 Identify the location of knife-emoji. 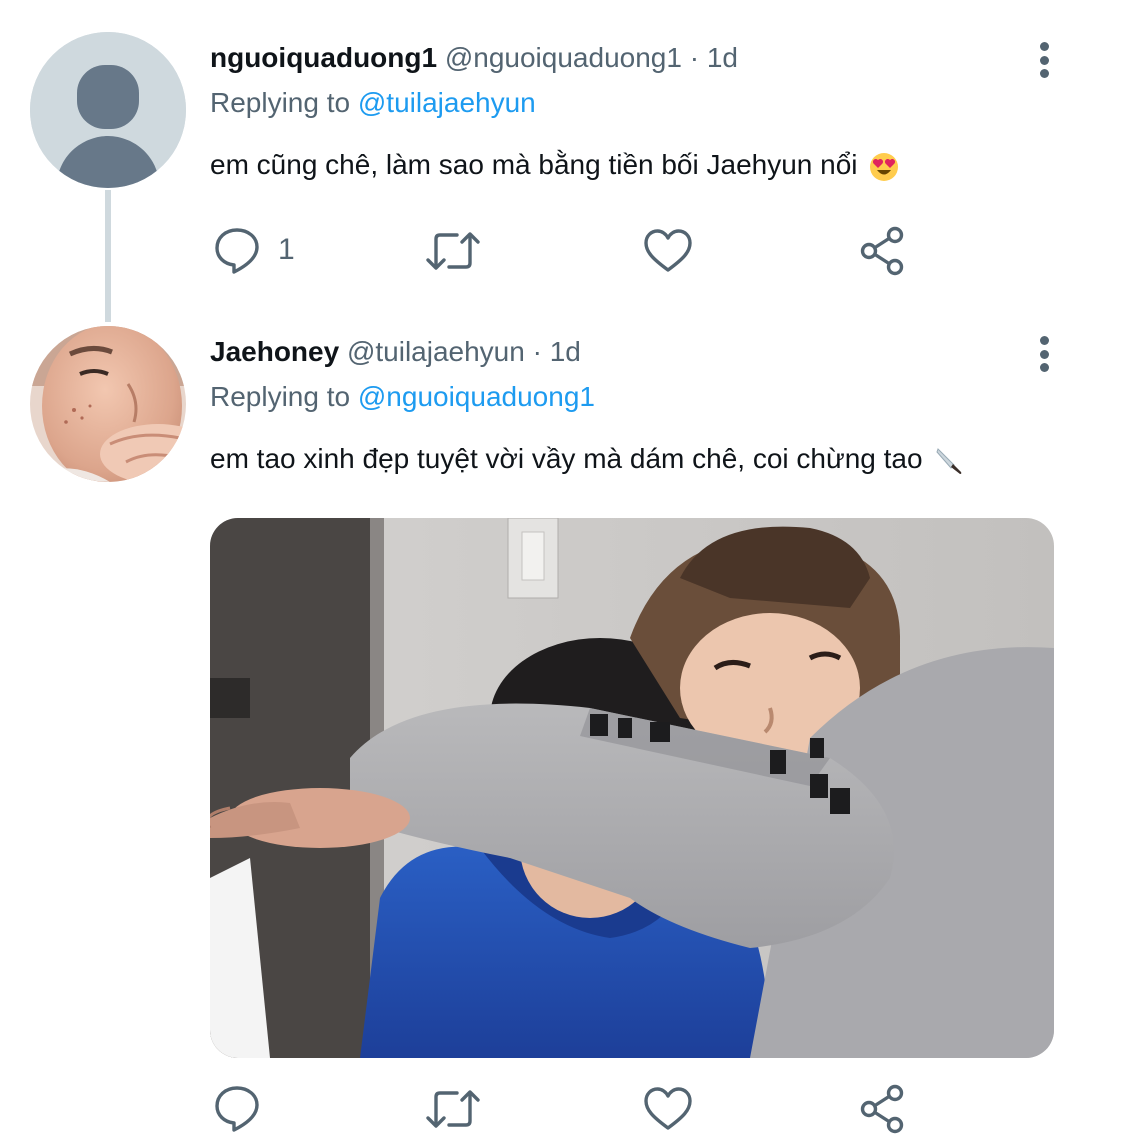
(949, 460).